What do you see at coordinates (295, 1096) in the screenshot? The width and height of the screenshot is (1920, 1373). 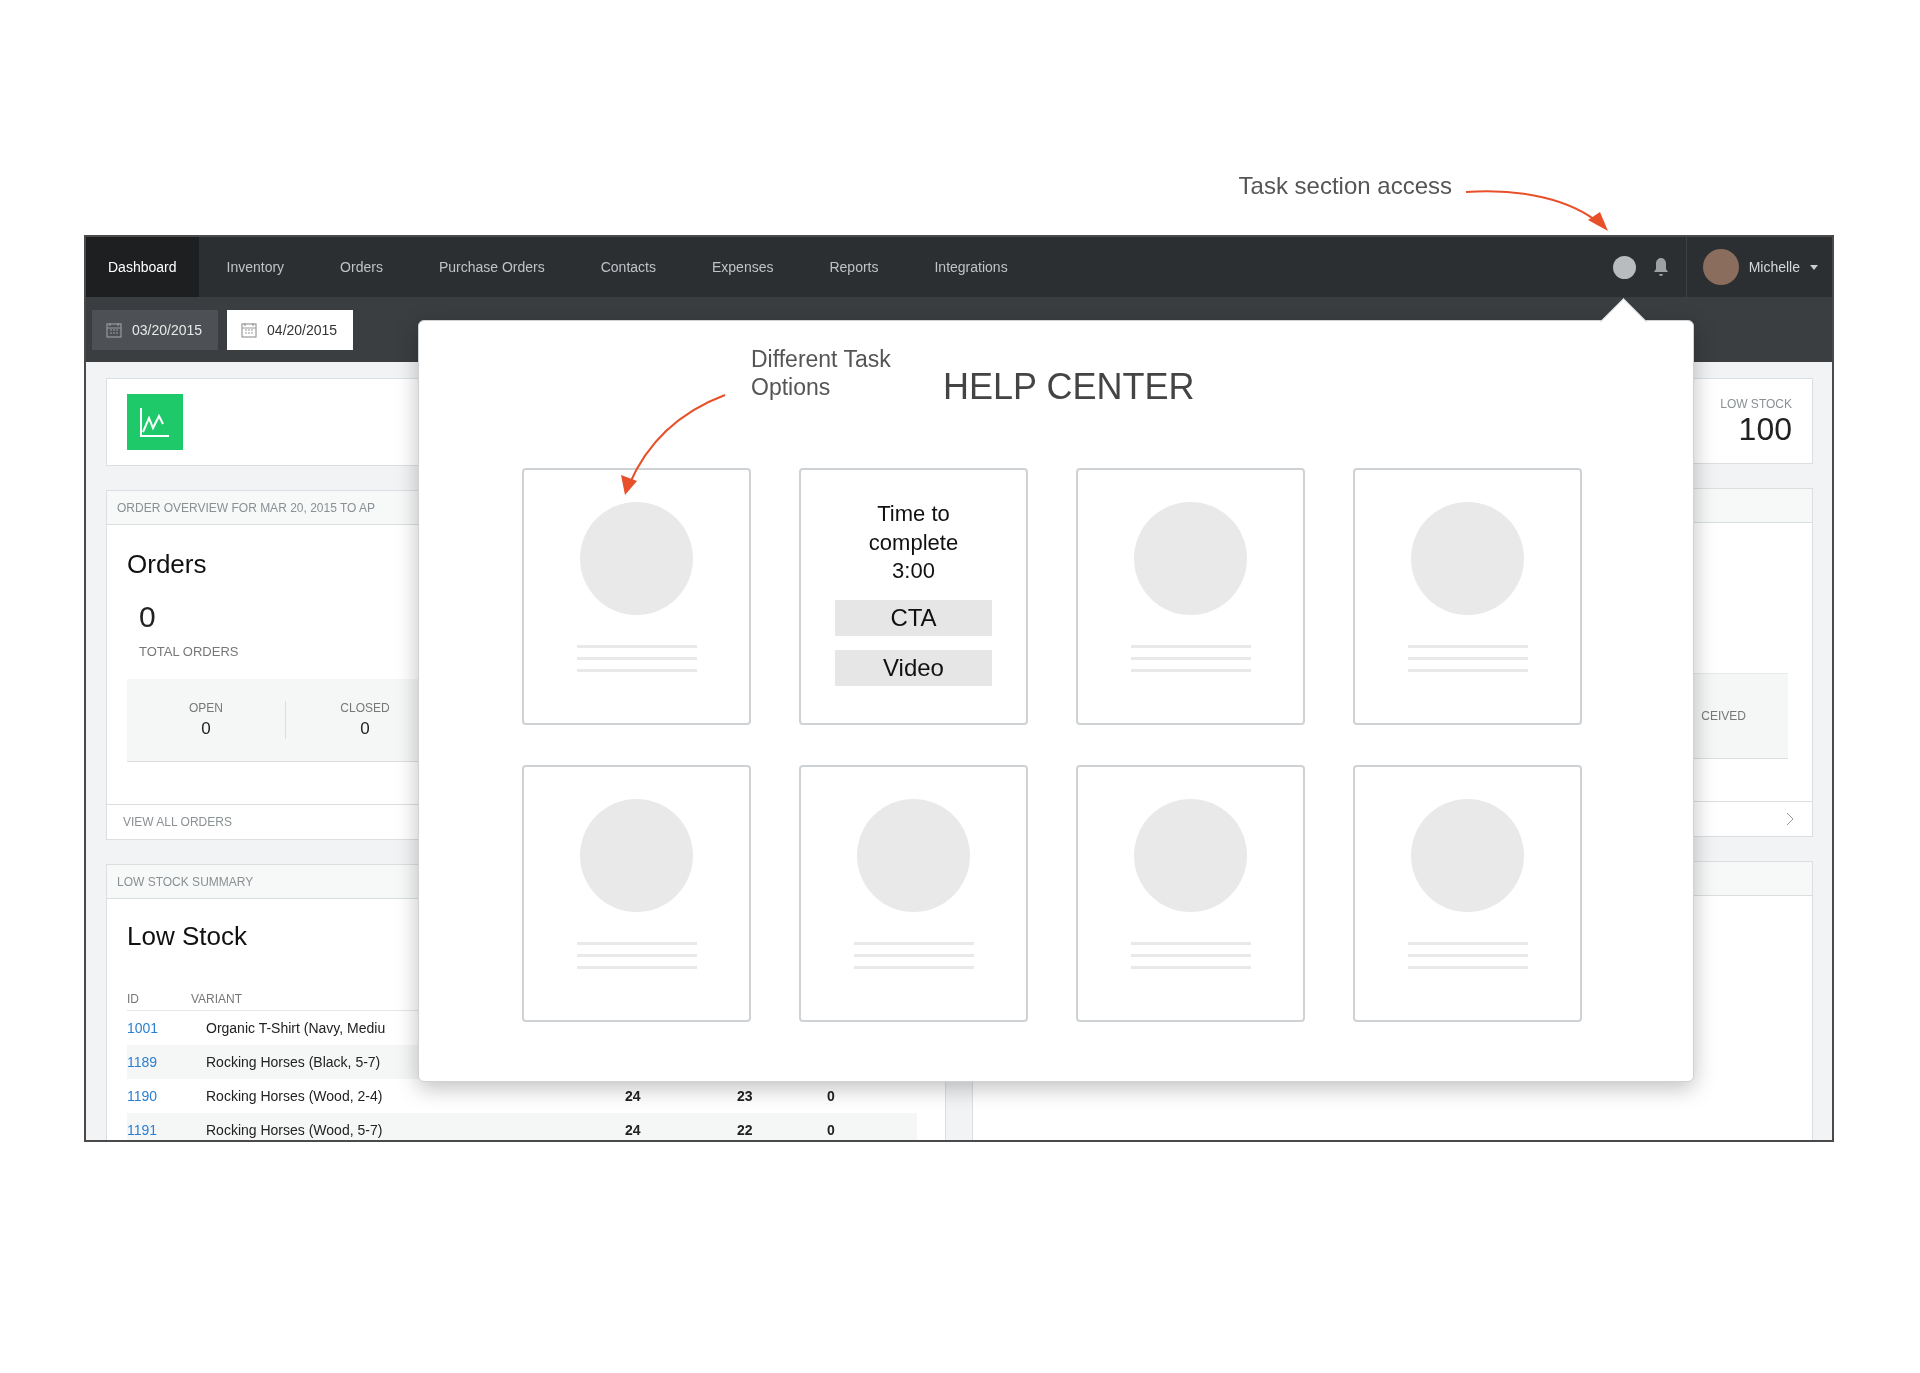 I see `table-cell-text: Rocking Horses (Wood, 2-4)` at bounding box center [295, 1096].